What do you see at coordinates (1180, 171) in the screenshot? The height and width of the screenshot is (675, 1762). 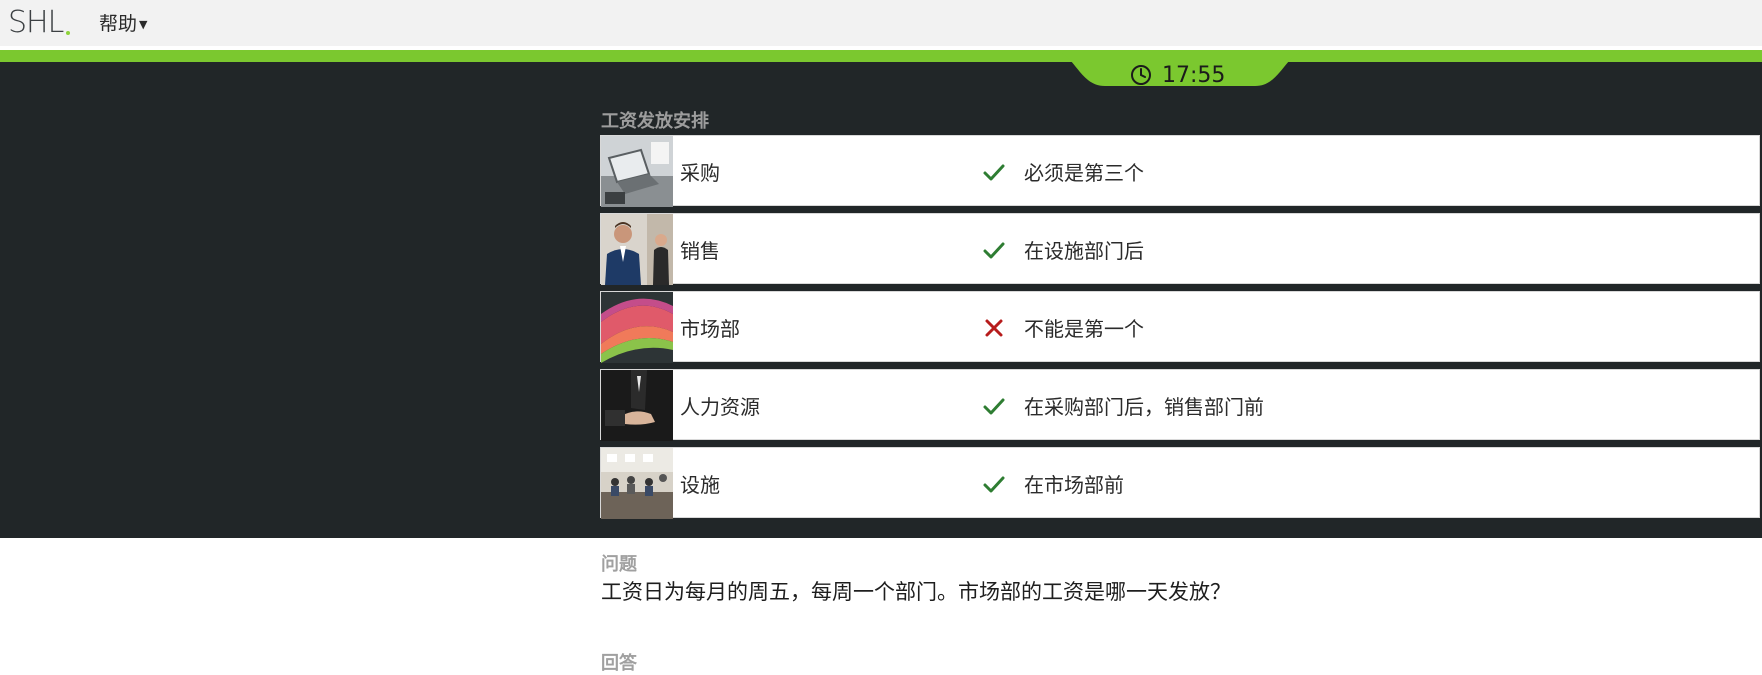 I see `schedule-row-purchasing: 采购 必须是第三个` at bounding box center [1180, 171].